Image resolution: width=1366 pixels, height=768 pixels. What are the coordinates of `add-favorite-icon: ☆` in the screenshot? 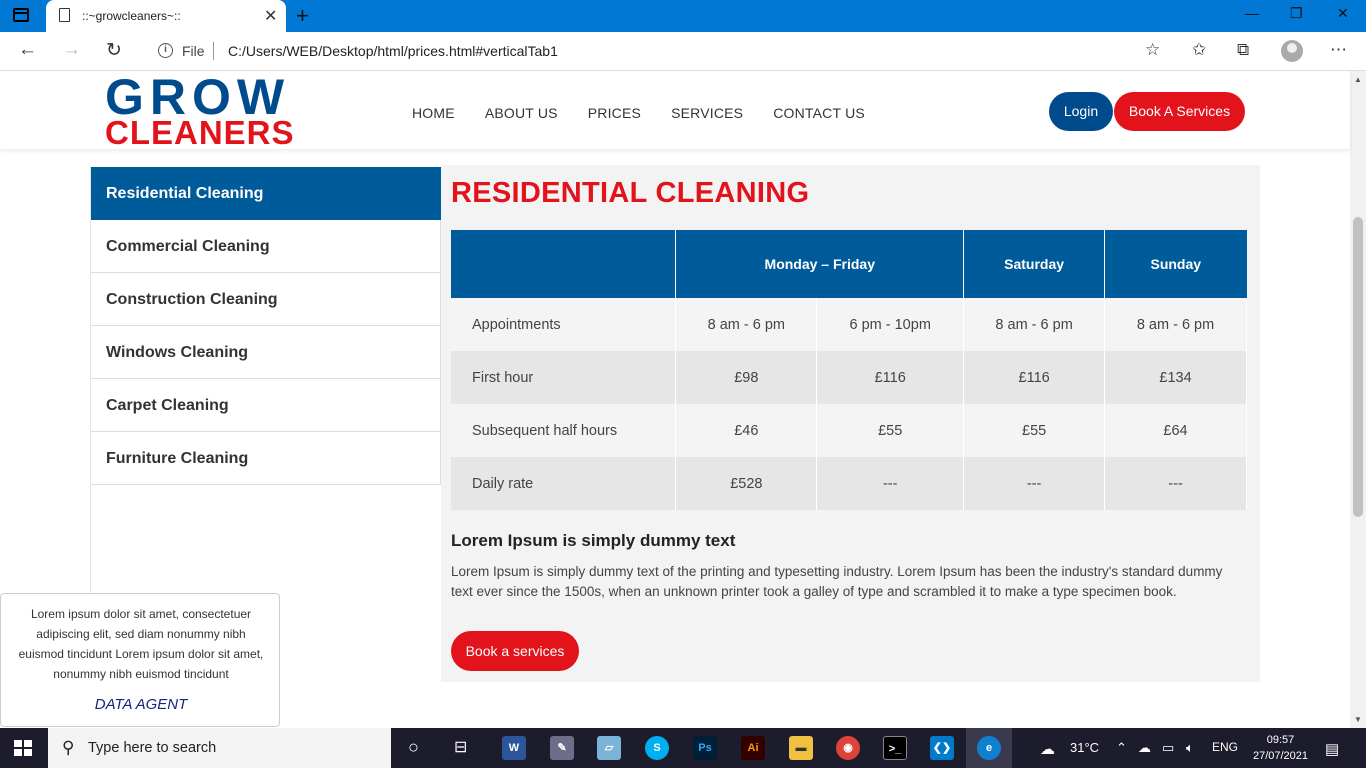 It's located at (1152, 50).